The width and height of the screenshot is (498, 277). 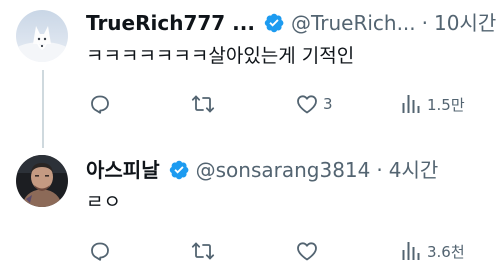 I want to click on display-name: 아스피날, so click(x=123, y=170).